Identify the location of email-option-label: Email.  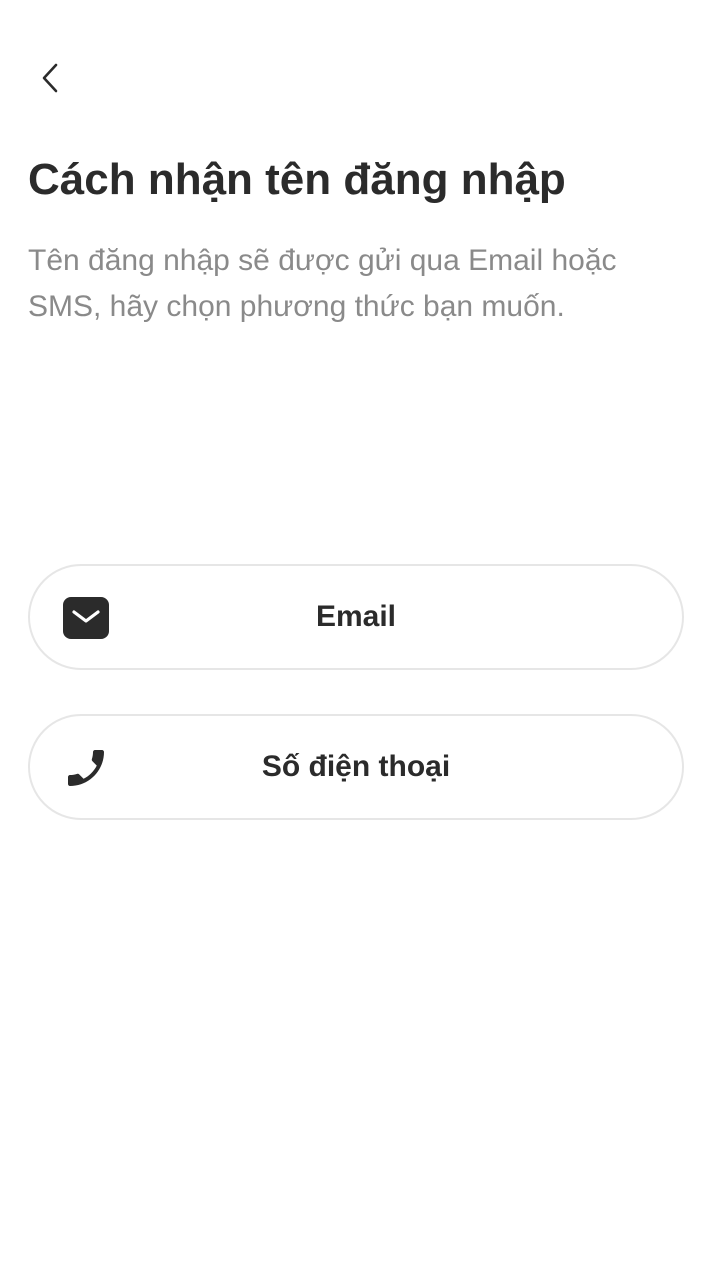
(356, 616).